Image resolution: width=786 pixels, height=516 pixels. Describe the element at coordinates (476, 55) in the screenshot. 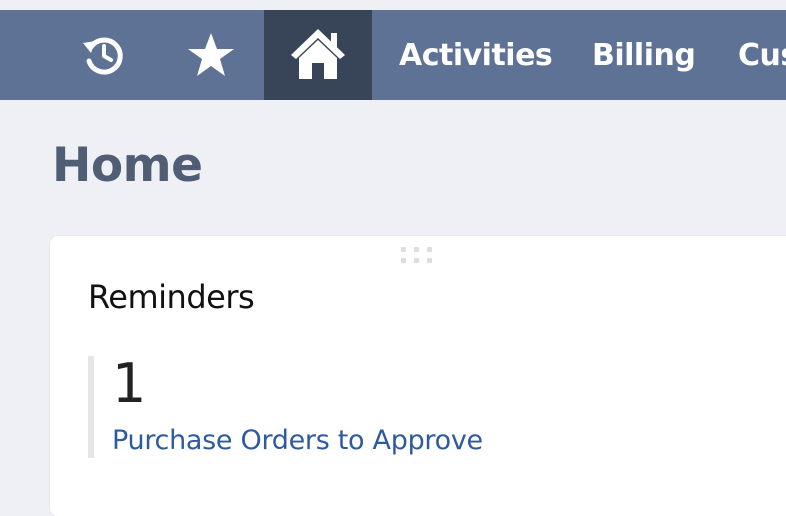

I see `nav-link-activities: Activities` at that location.